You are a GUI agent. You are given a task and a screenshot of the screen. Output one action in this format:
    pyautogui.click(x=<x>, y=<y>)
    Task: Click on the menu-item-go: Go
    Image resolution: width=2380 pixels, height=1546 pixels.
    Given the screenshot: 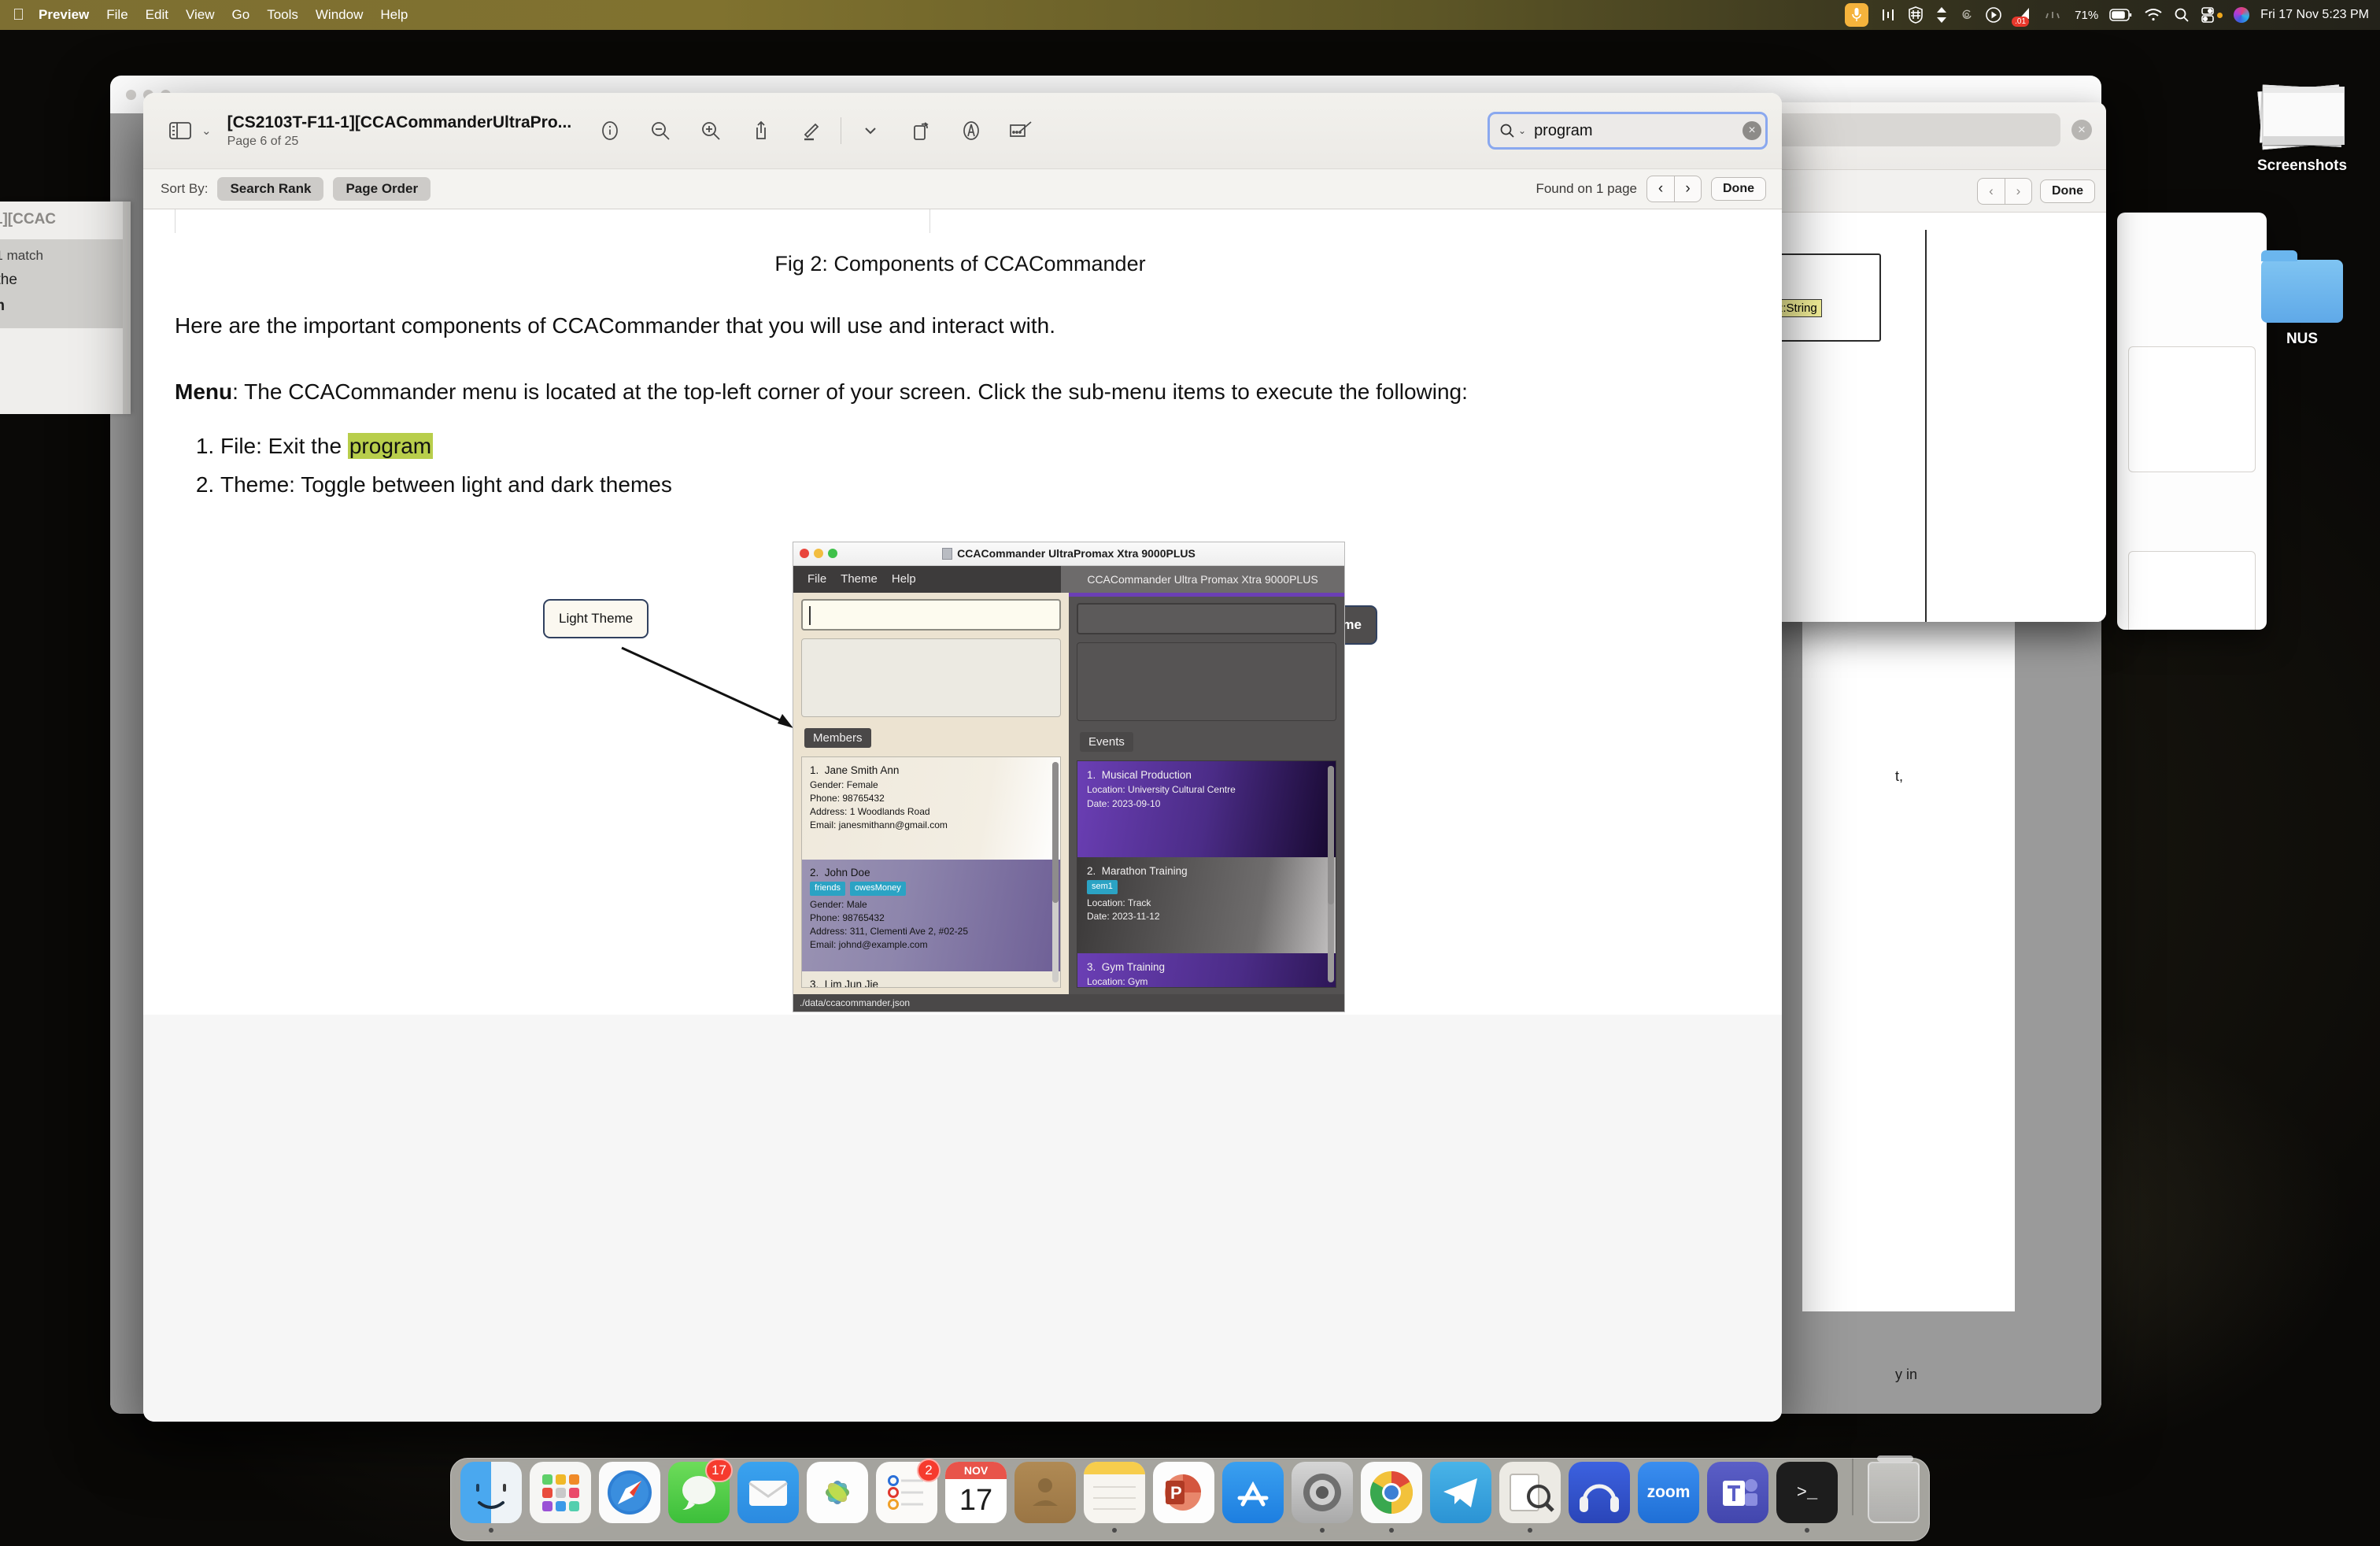 What is the action you would take?
    pyautogui.click(x=241, y=15)
    